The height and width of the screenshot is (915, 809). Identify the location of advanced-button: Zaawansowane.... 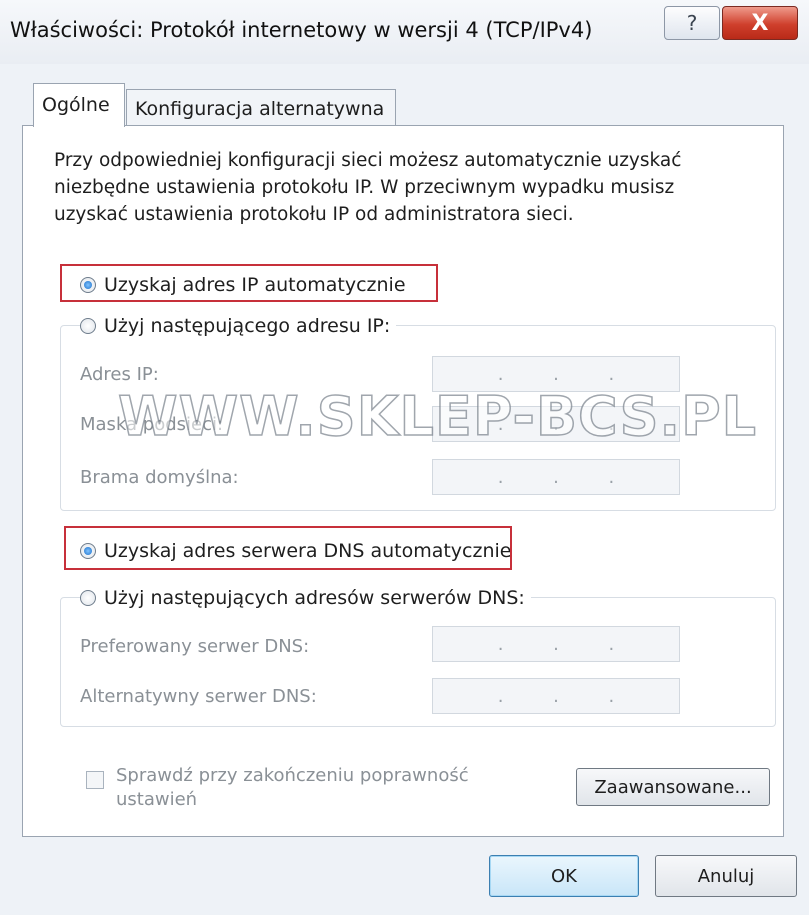
(673, 787).